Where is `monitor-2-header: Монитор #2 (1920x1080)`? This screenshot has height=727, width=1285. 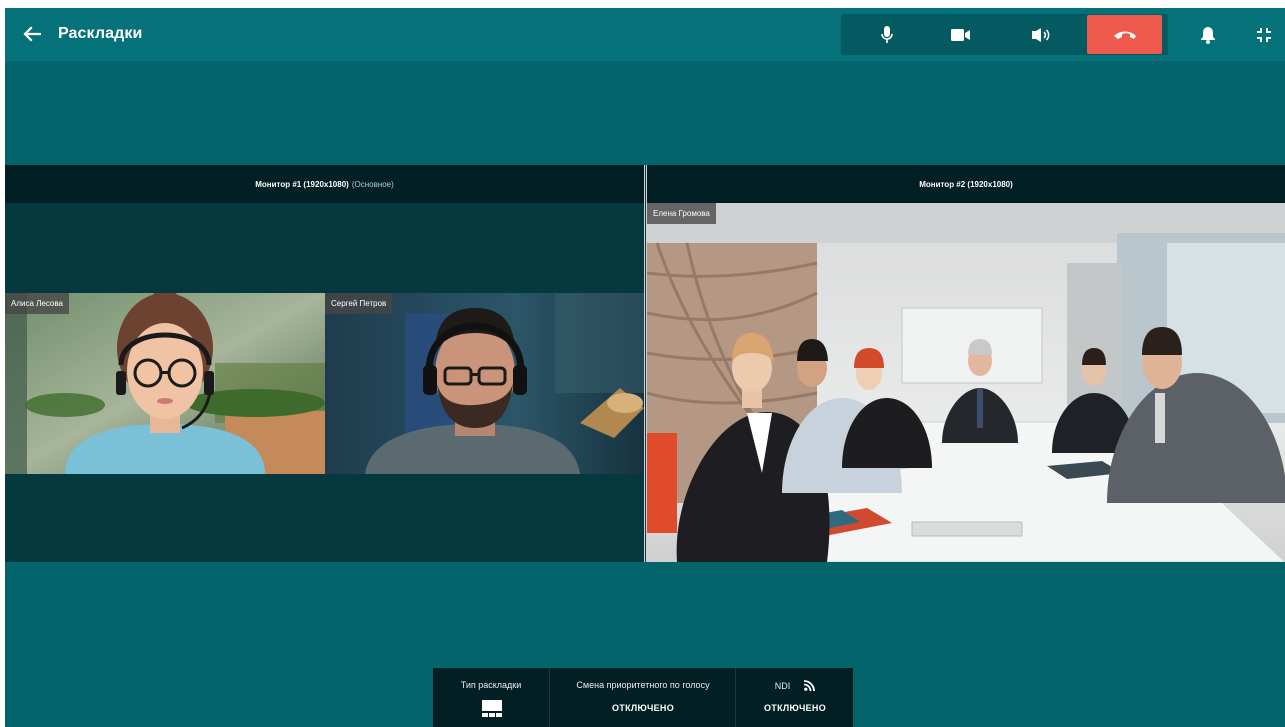
monitor-2-header: Монитор #2 (1920x1080) is located at coordinates (966, 184).